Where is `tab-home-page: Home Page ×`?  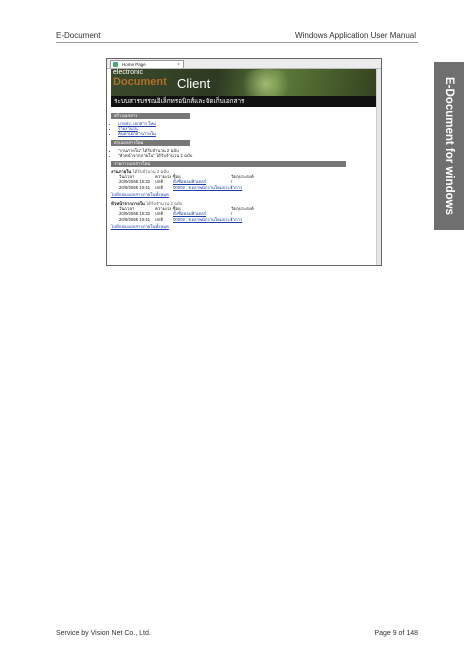
tab-home-page: Home Page × is located at coordinates (147, 64).